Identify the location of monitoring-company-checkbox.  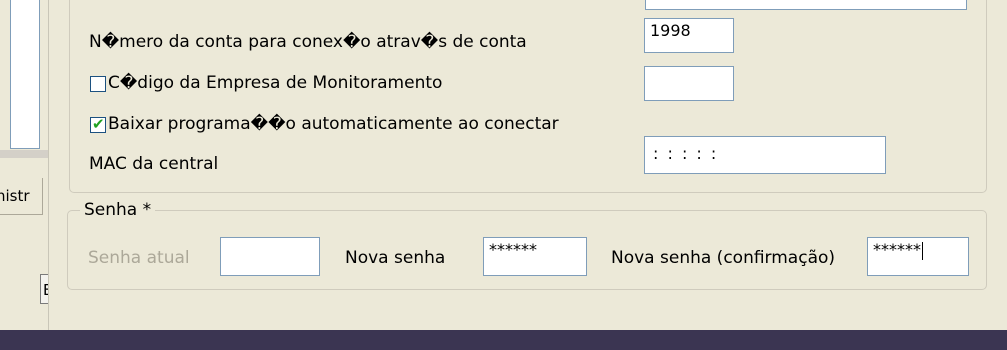
(98, 84).